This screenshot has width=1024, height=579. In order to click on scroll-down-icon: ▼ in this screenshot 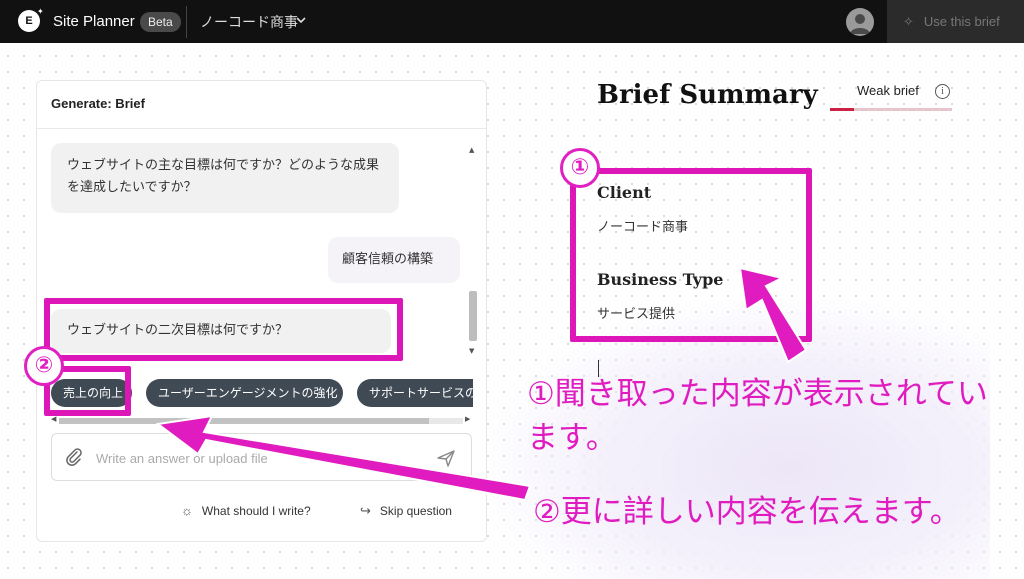, I will do `click(471, 351)`.